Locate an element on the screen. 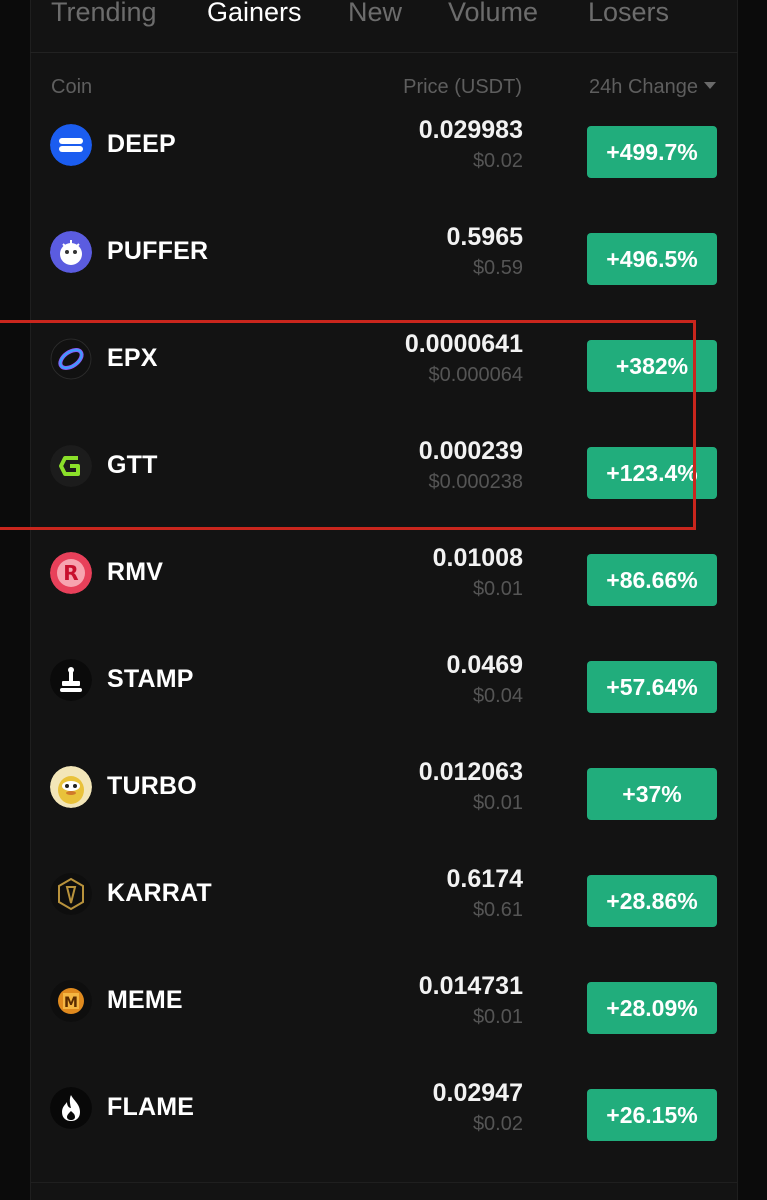 The image size is (767, 1200). column-header-price: Price (USDT) is located at coordinates (462, 87).